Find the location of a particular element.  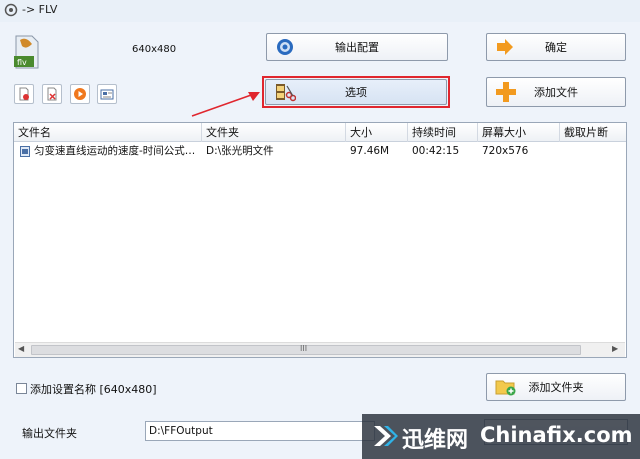

ok-label: 确定 is located at coordinates (556, 47).